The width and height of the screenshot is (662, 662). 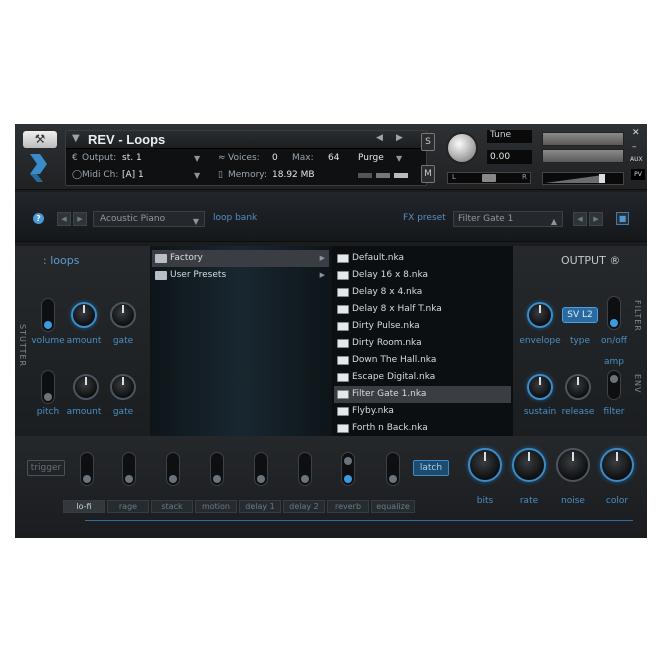 What do you see at coordinates (636, 159) in the screenshot?
I see `aux-button: AUX` at bounding box center [636, 159].